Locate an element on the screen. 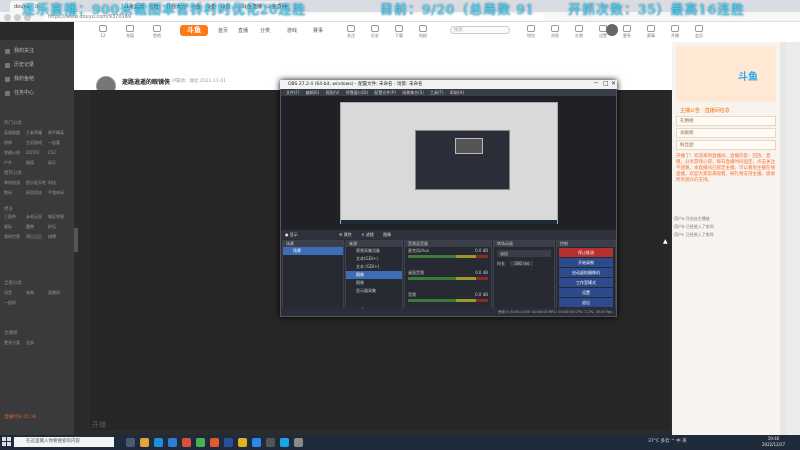 Image resolution: width=800 pixels, height=450 pixels. go-live-button: 开播 is located at coordinates (675, 31).